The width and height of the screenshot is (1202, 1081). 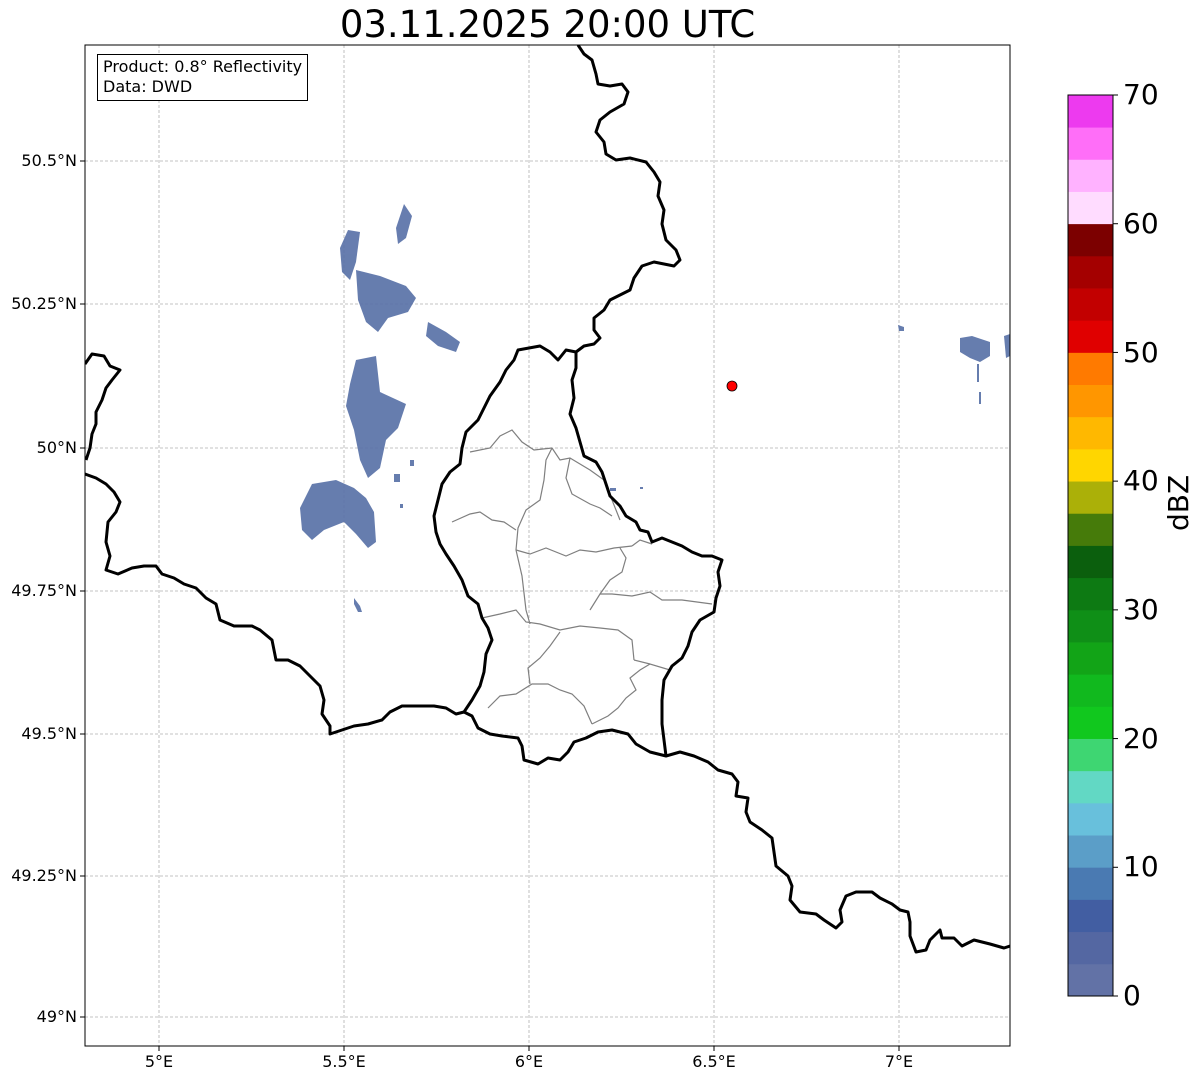 What do you see at coordinates (56, 1016) in the screenshot?
I see `lat-label: 49°N` at bounding box center [56, 1016].